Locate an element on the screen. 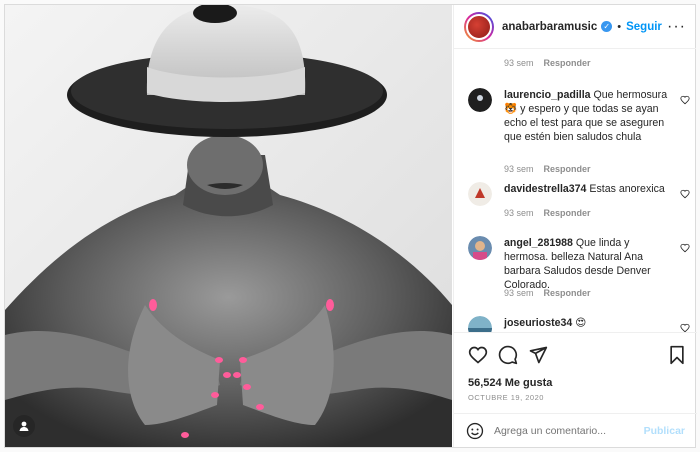 This screenshot has width=700, height=452. add-comment-bar: Publicar is located at coordinates (575, 430).